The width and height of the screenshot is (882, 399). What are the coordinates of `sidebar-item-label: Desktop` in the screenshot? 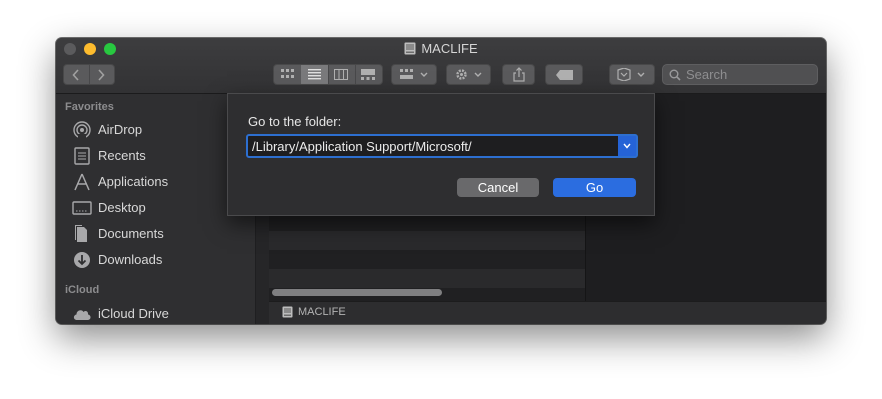 It's located at (122, 207).